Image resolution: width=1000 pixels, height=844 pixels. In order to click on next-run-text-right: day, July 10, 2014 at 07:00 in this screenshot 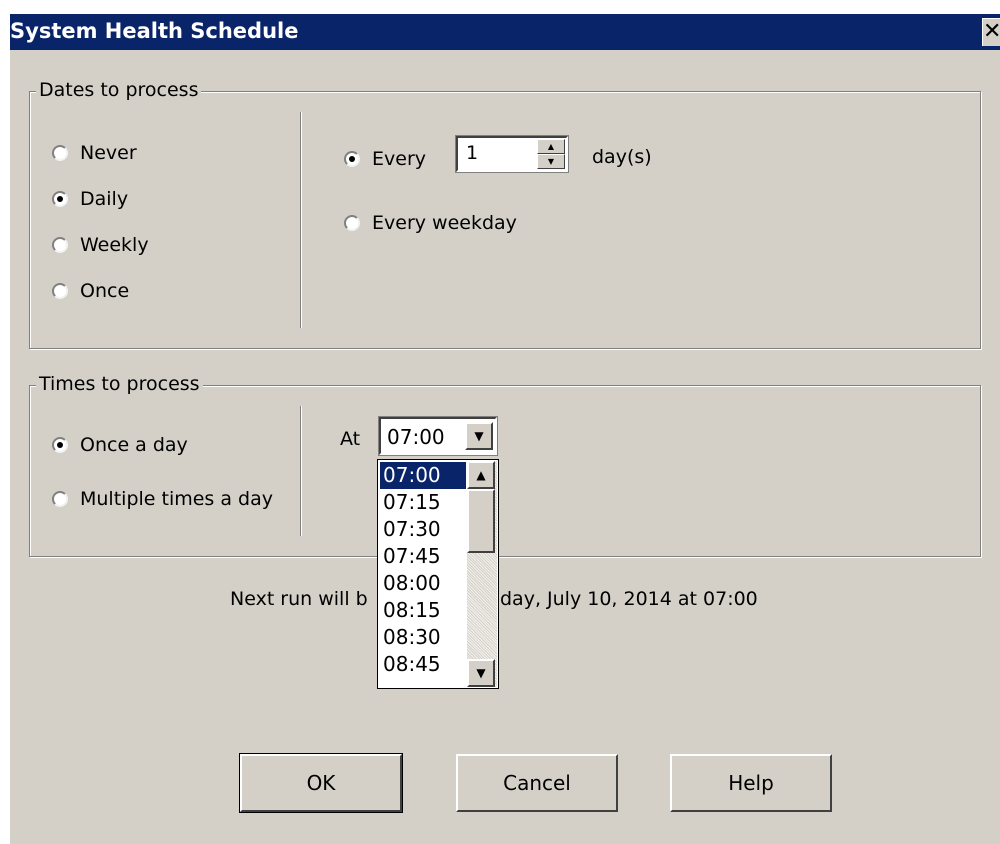, I will do `click(629, 599)`.